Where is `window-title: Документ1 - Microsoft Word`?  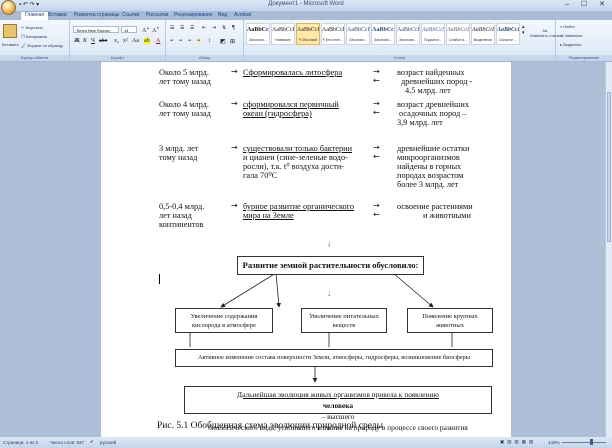 window-title: Документ1 - Microsoft Word is located at coordinates (306, 4).